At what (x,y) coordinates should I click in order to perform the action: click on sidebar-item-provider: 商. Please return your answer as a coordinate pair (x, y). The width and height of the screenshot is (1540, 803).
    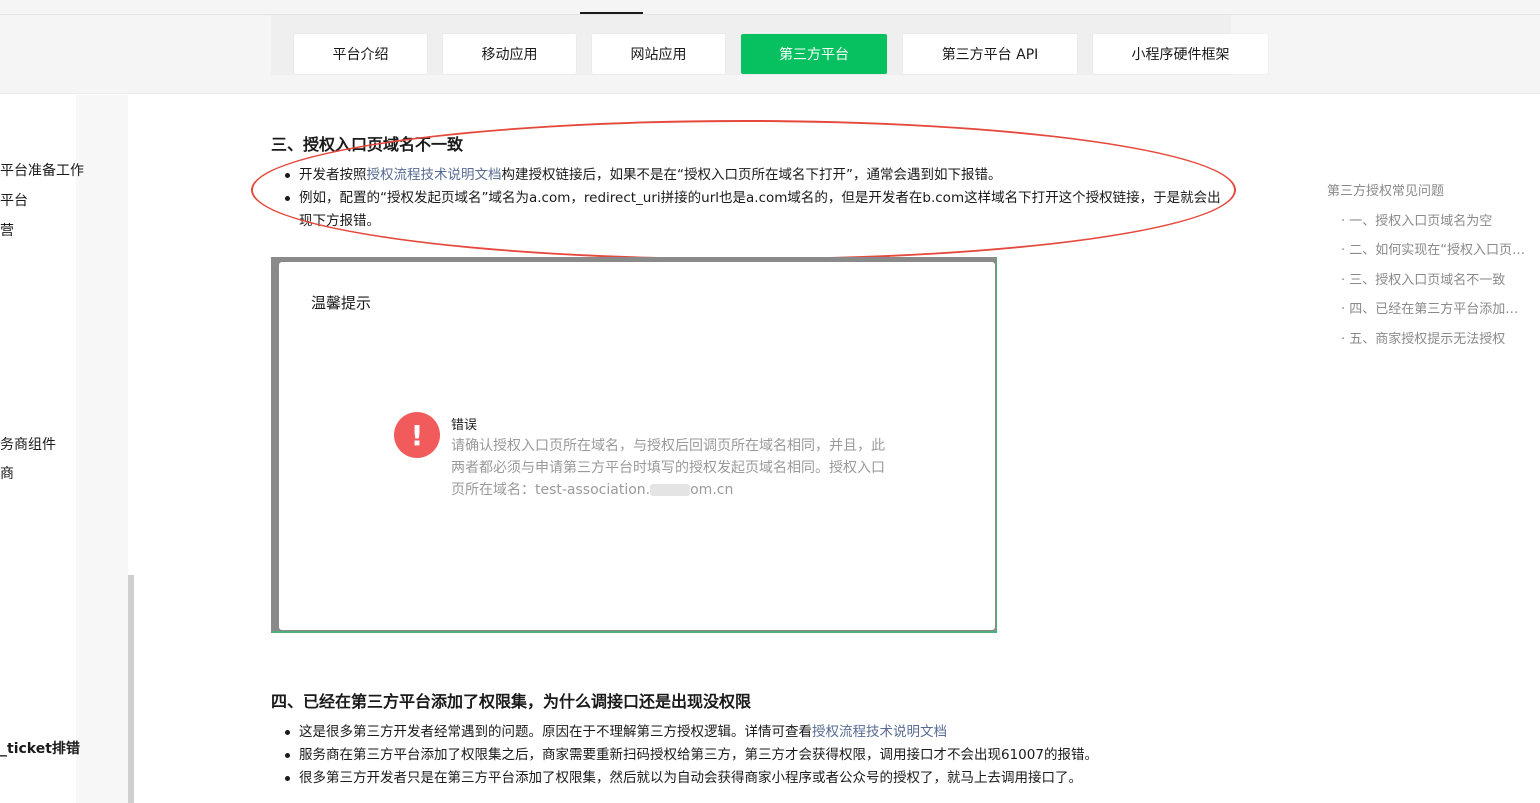
    Looking at the image, I should click on (7, 473).